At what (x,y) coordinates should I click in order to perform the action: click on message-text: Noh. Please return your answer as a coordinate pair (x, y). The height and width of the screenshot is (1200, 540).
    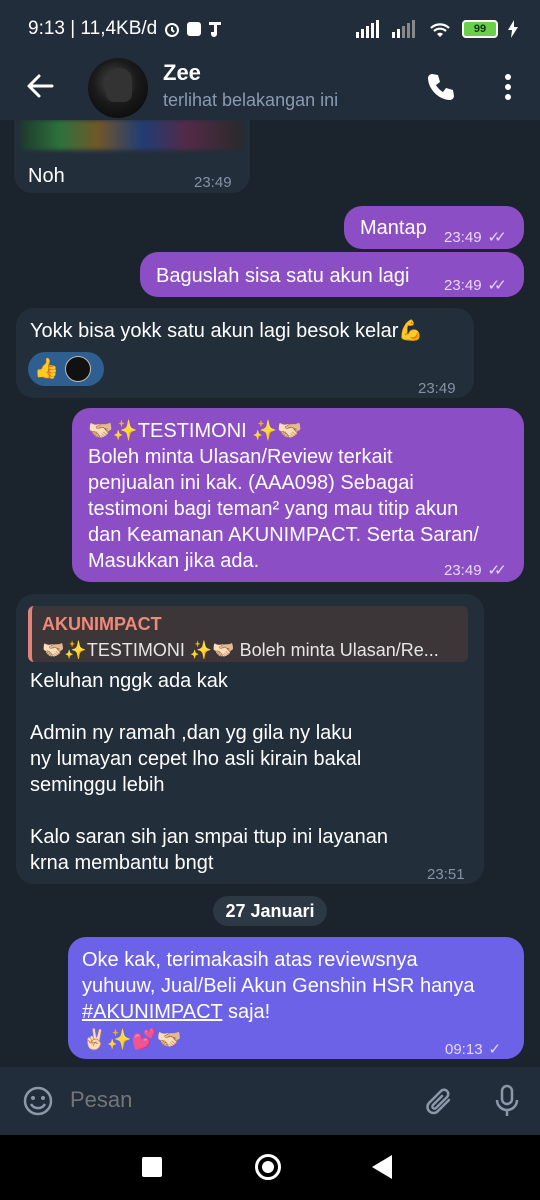
    Looking at the image, I should click on (46, 176).